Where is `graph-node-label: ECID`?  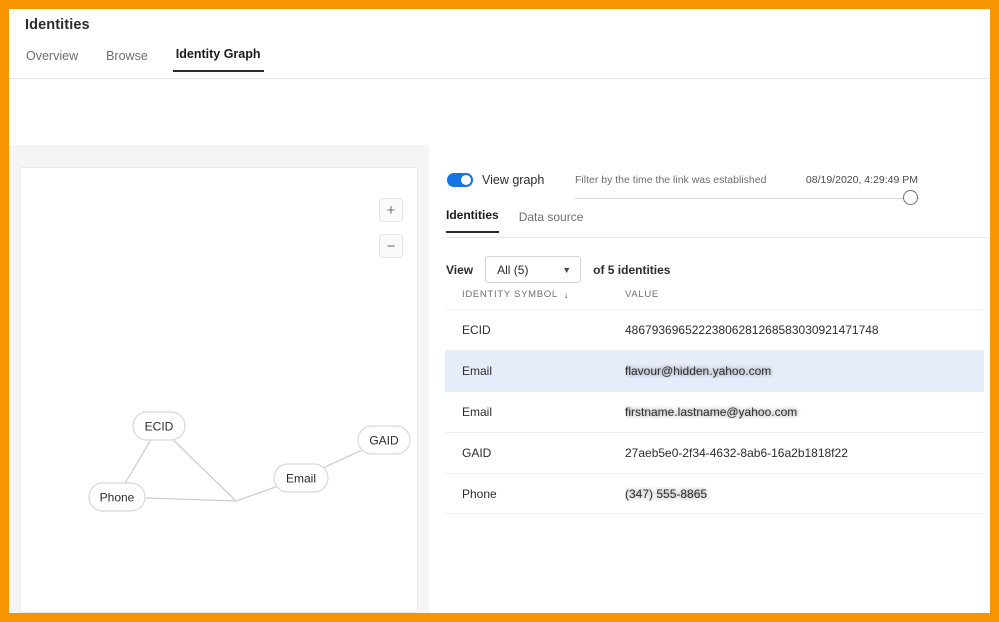 graph-node-label: ECID is located at coordinates (159, 427).